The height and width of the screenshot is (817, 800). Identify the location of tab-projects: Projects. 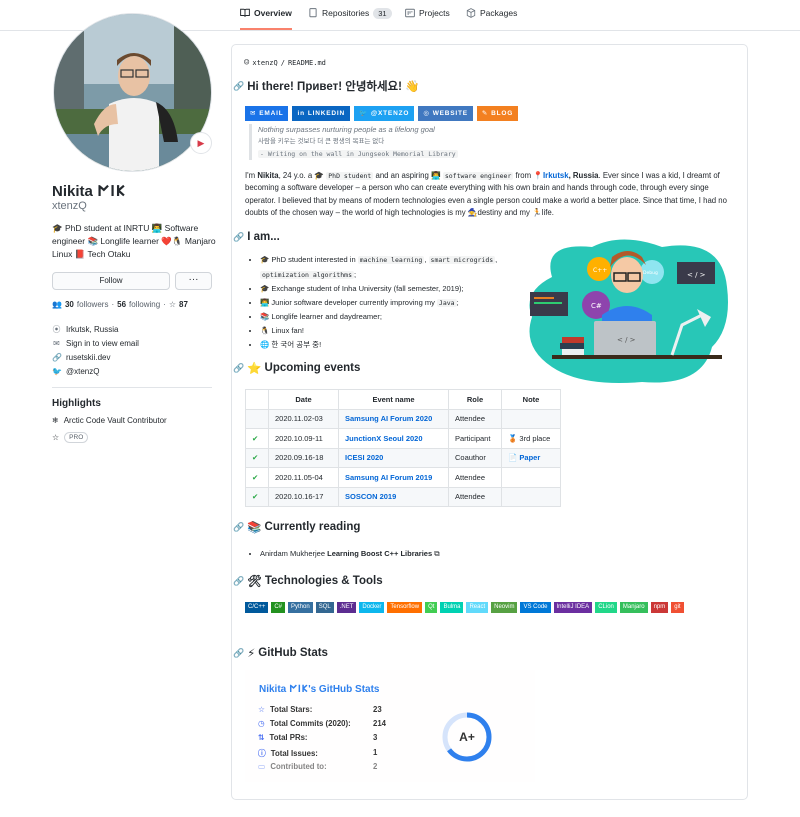
(427, 19).